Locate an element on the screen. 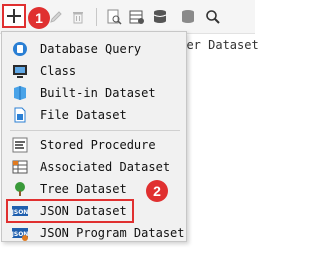 Image resolution: width=320 pixels, height=255 pixels. menu-item-stored-procedure: Stored Procedure is located at coordinates (94, 145).